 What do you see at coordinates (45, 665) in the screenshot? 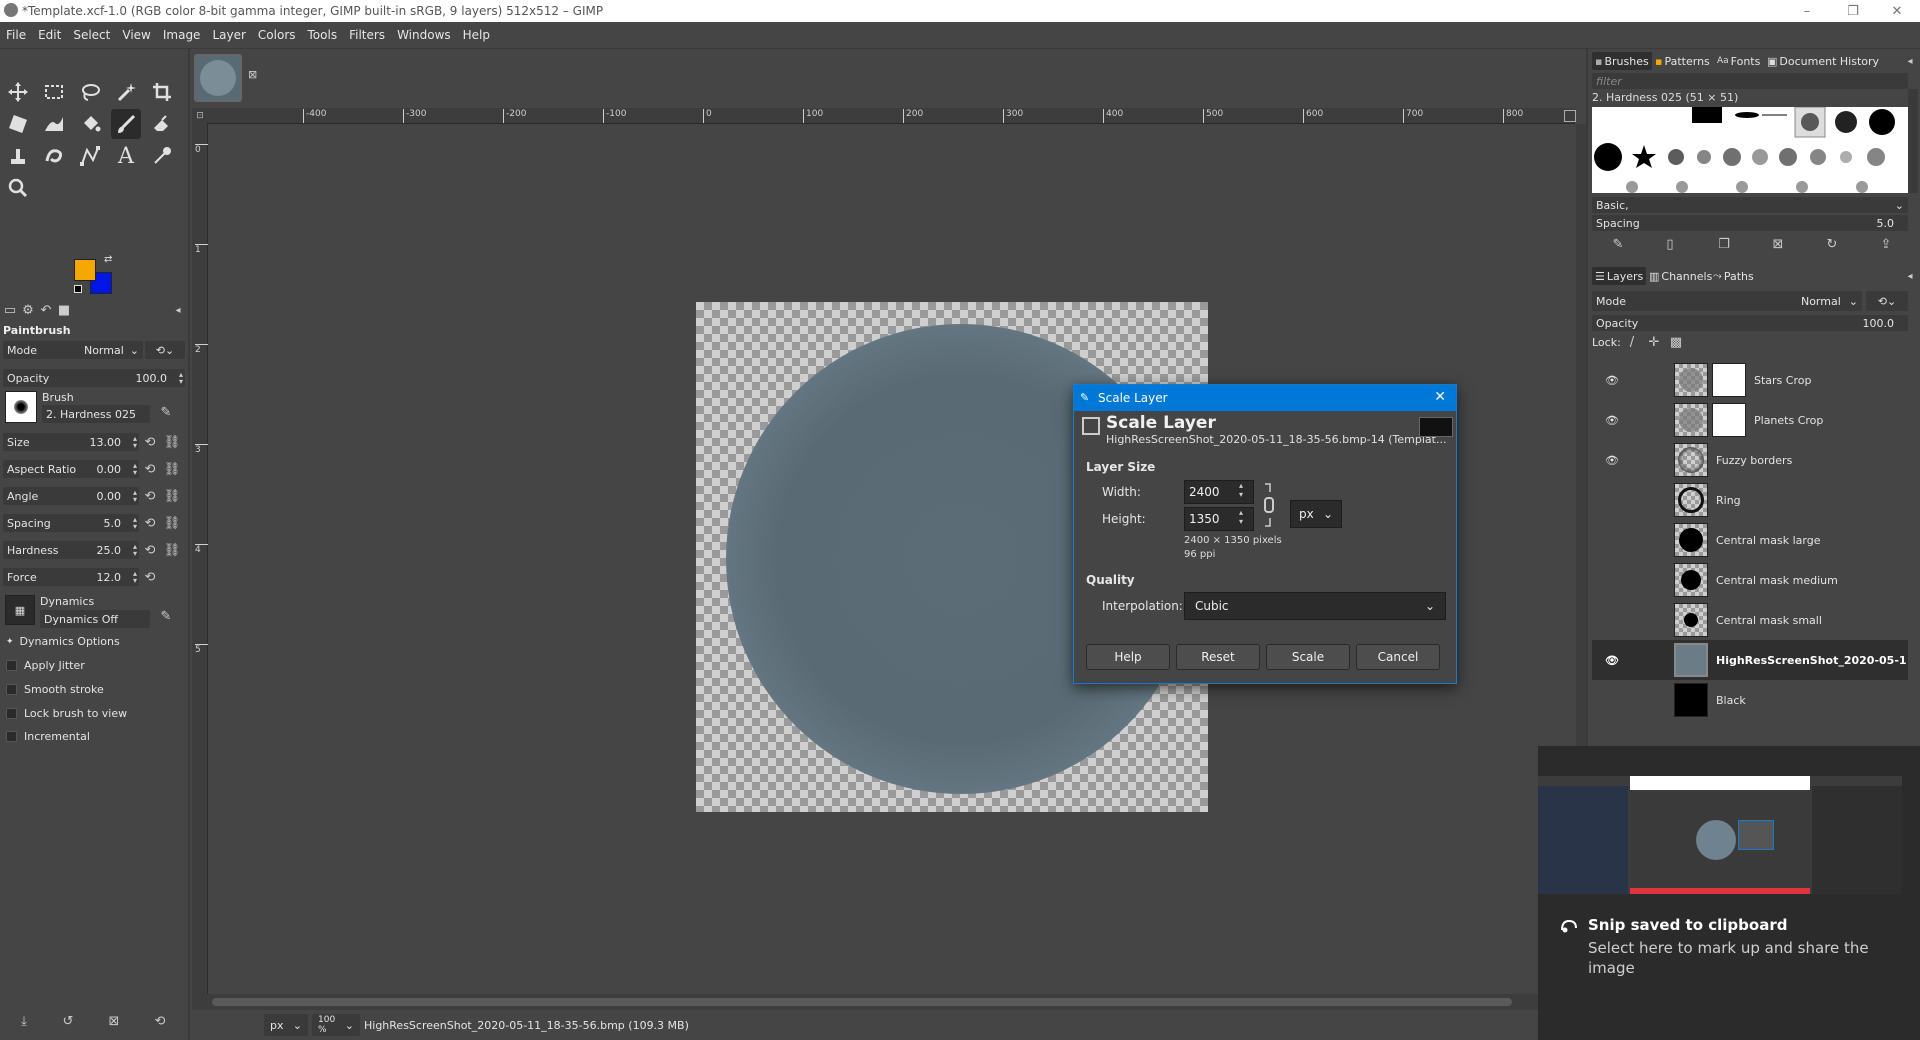
I see `apply-jitter-checkbox: Apply Jitter` at bounding box center [45, 665].